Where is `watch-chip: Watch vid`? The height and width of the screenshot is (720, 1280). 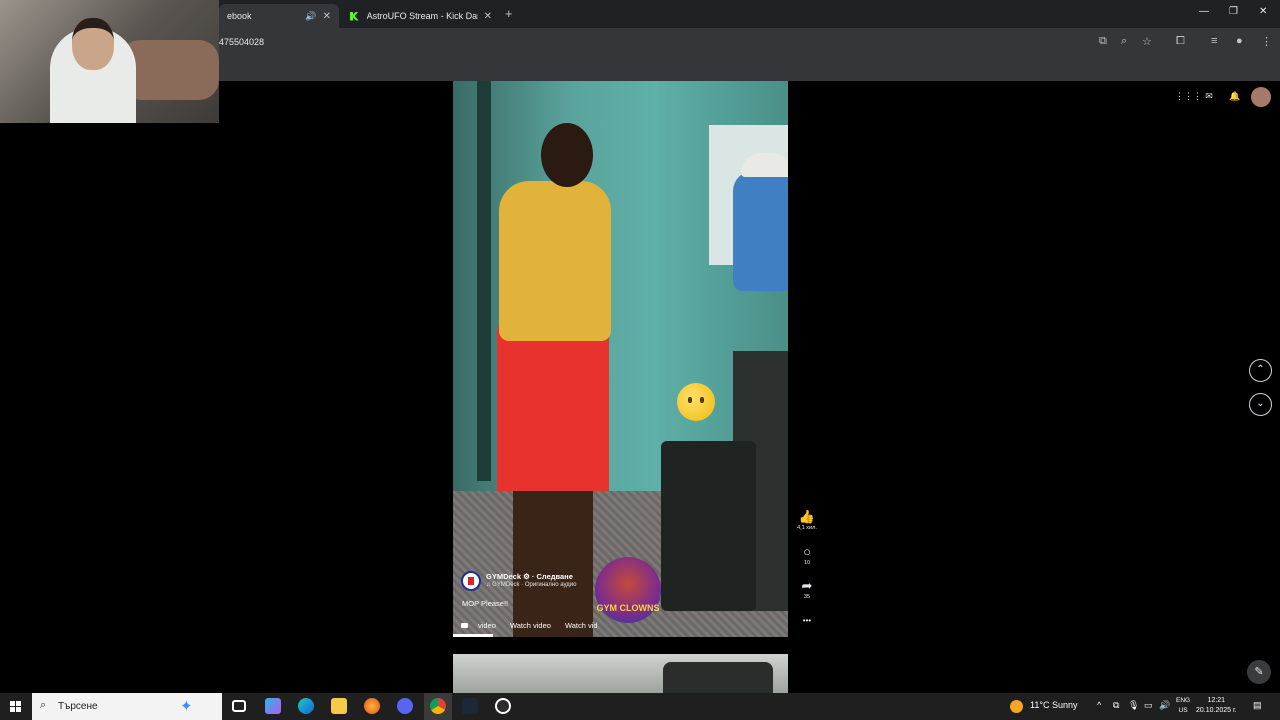 watch-chip: Watch vid is located at coordinates (581, 625).